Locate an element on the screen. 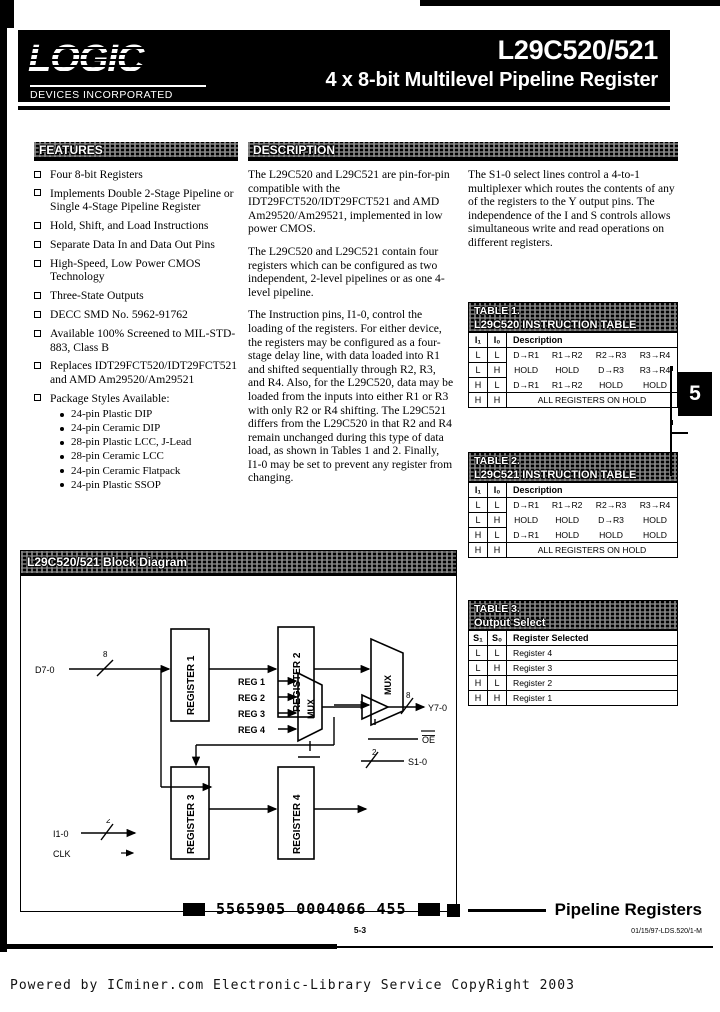 This screenshot has height=1012, width=720. table-cell-operation: R1→R2 is located at coordinates (567, 505).